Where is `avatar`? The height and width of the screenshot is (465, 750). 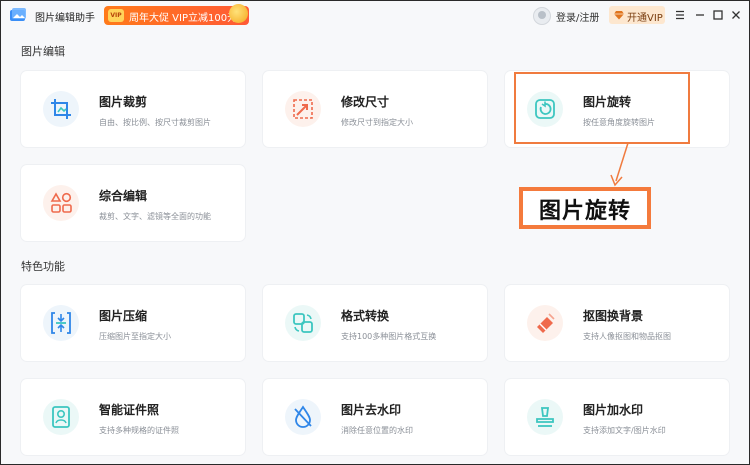
avatar is located at coordinates (542, 16).